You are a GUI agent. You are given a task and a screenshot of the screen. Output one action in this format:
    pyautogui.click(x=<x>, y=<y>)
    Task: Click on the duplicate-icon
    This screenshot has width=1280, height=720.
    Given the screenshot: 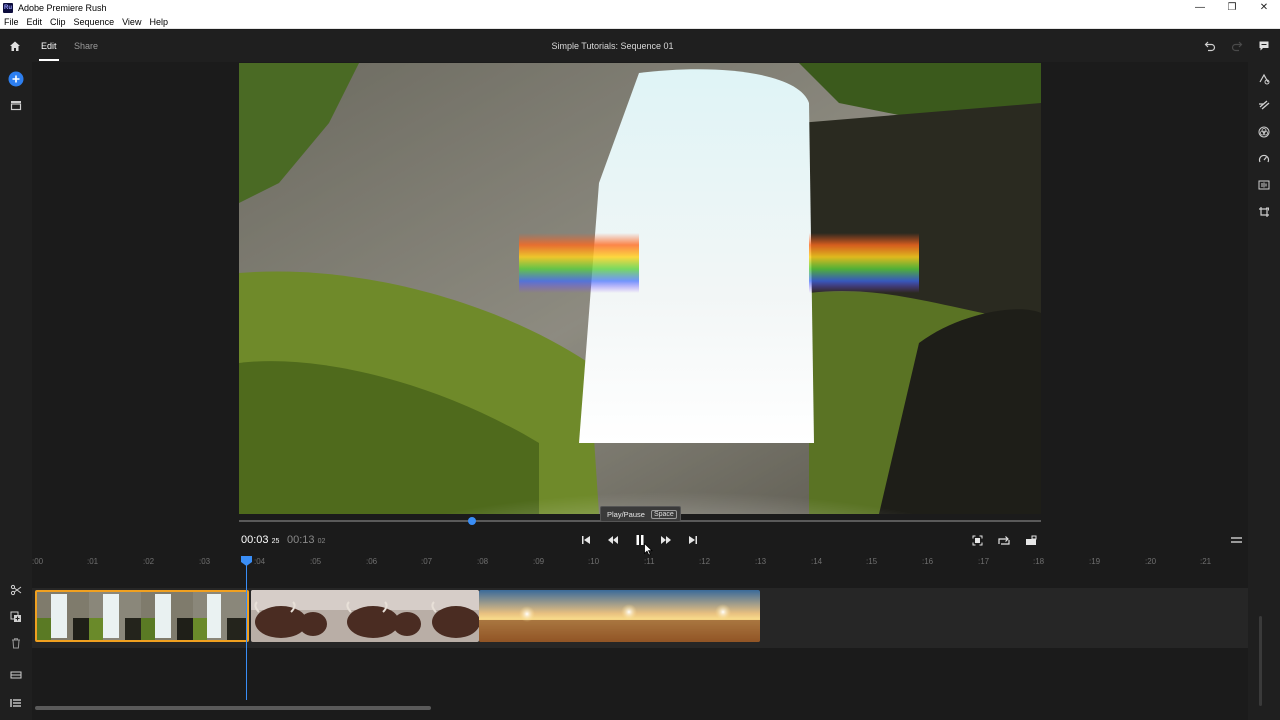 What is the action you would take?
    pyautogui.click(x=16, y=617)
    